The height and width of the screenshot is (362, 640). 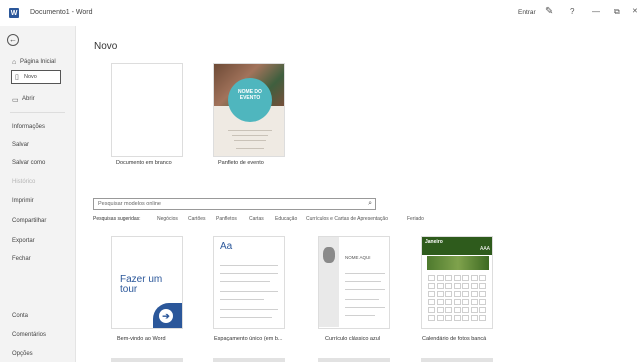 What do you see at coordinates (549, 12) in the screenshot?
I see `pen-icon: ✎` at bounding box center [549, 12].